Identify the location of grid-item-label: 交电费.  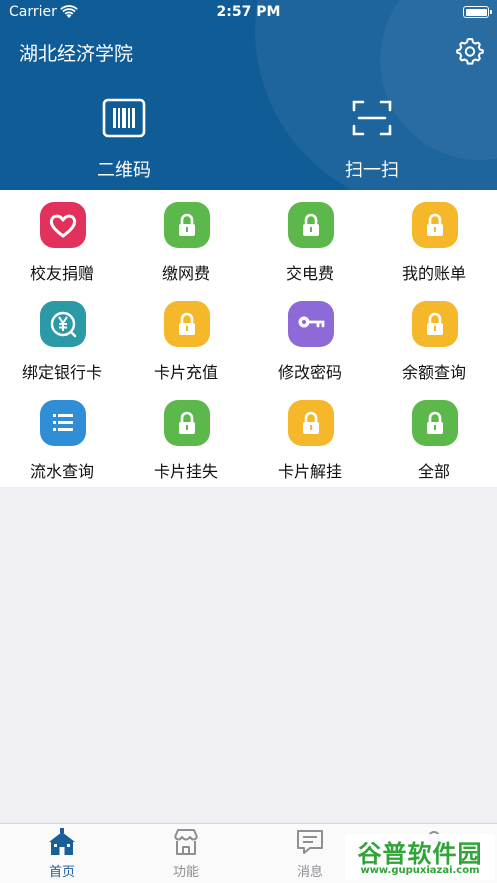
(309, 273).